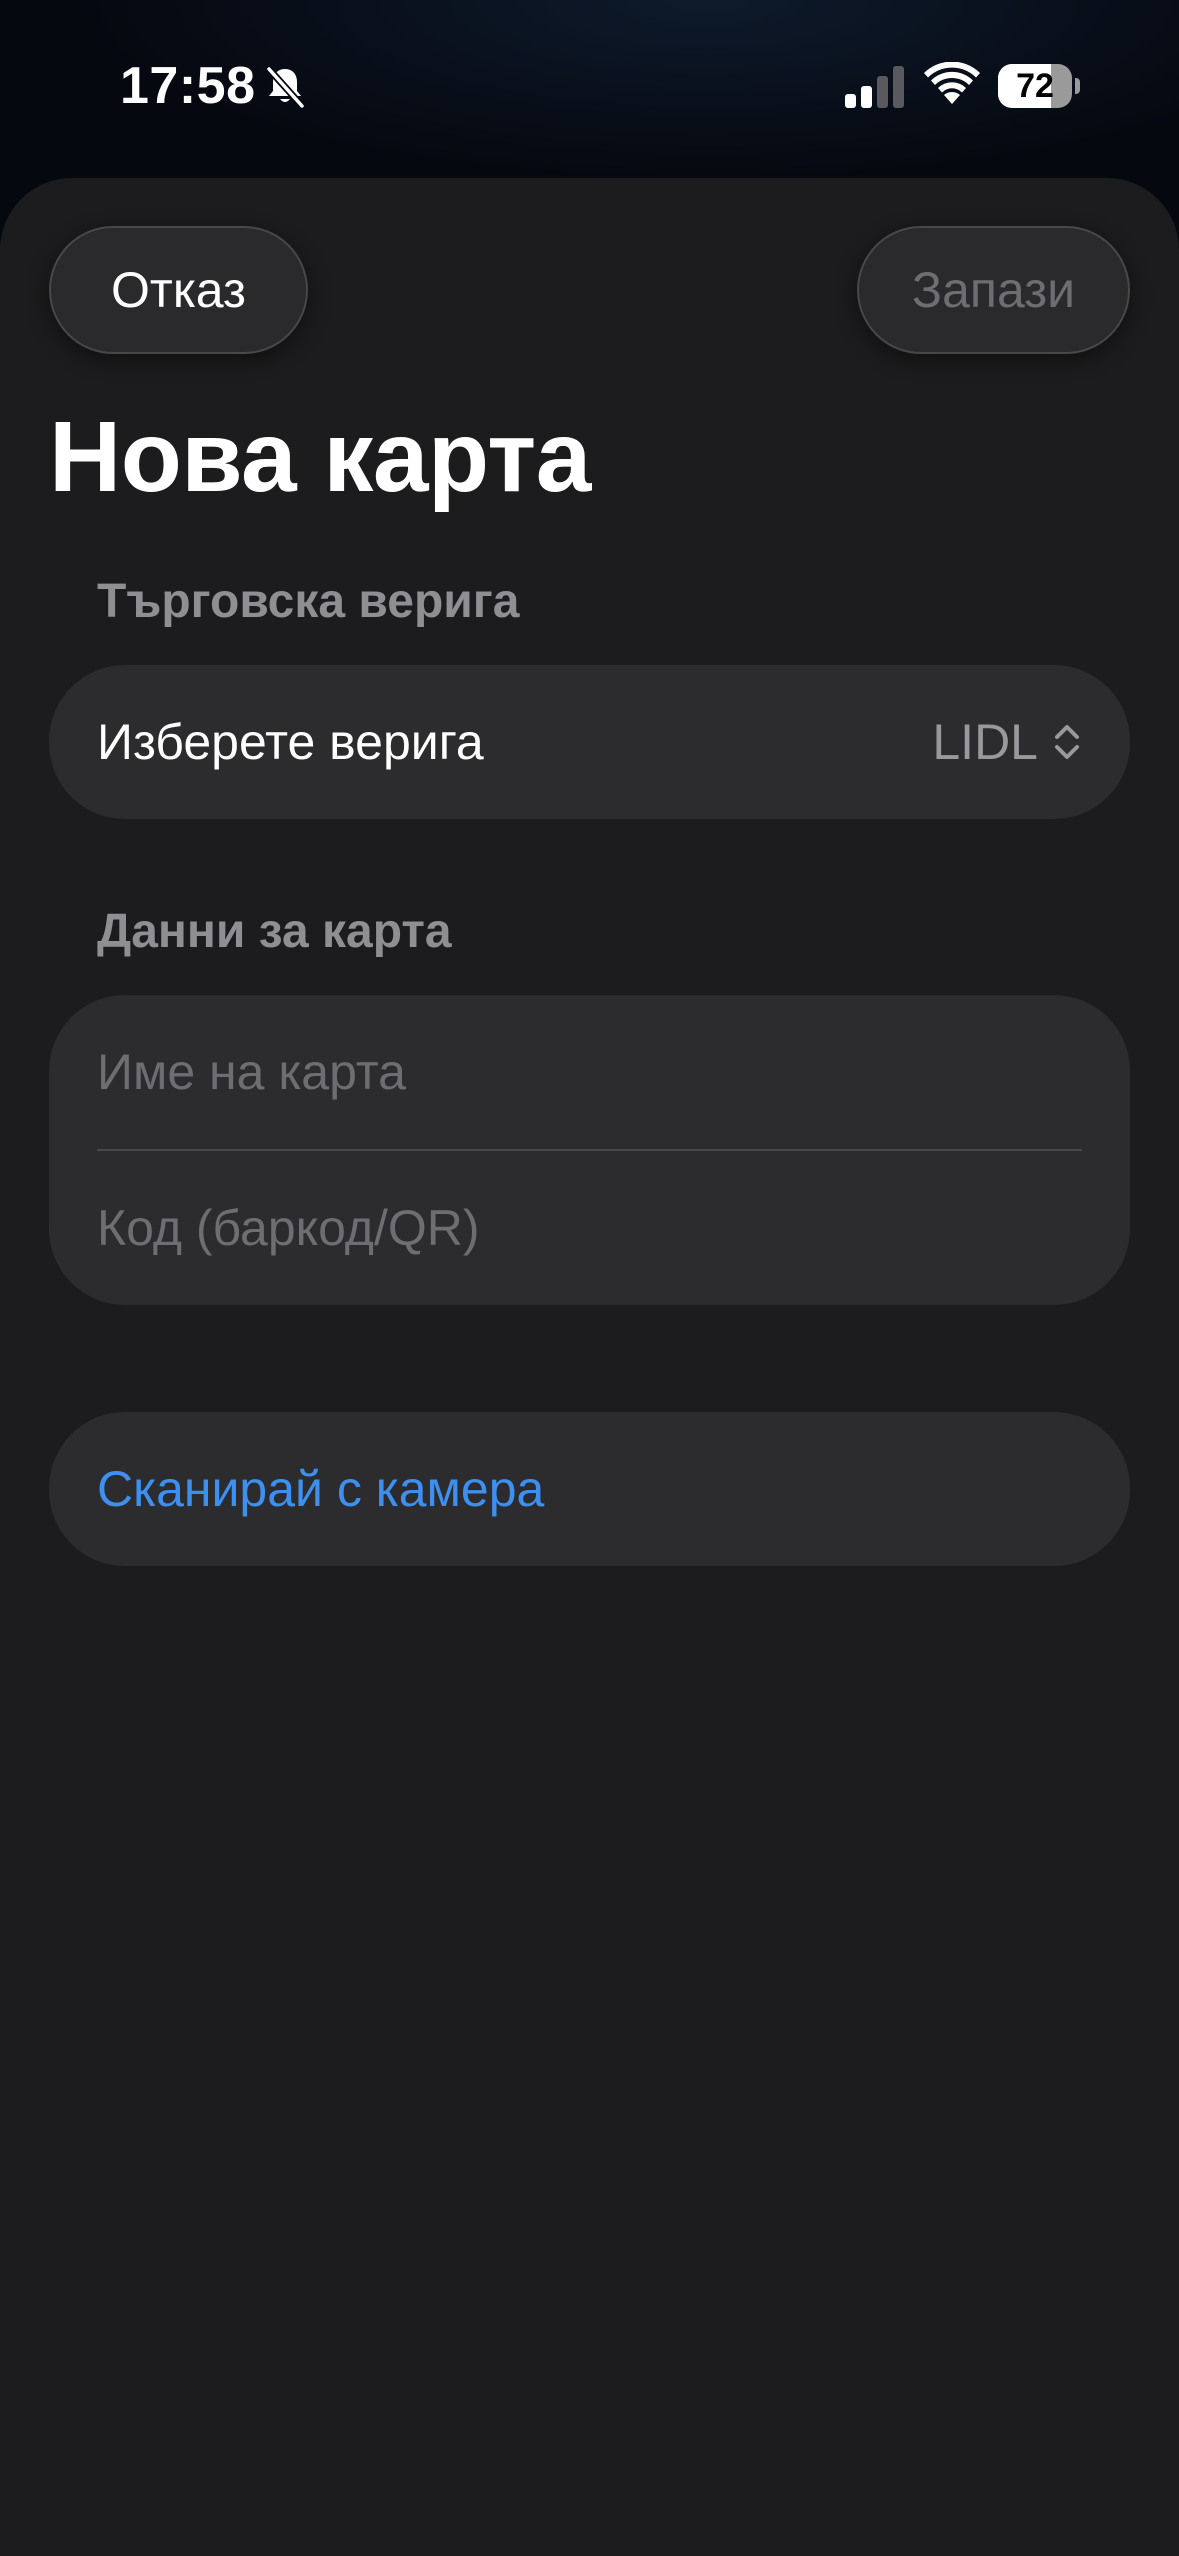 This screenshot has height=2556, width=1179. Describe the element at coordinates (188, 86) in the screenshot. I see `status-time: 17:58` at that location.